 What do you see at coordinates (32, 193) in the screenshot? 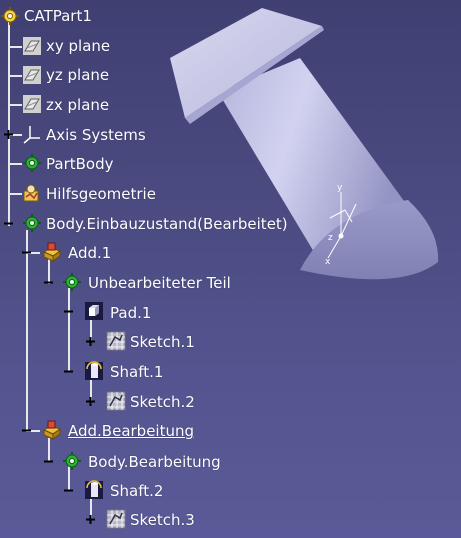
I see `geometrical-set-icon` at bounding box center [32, 193].